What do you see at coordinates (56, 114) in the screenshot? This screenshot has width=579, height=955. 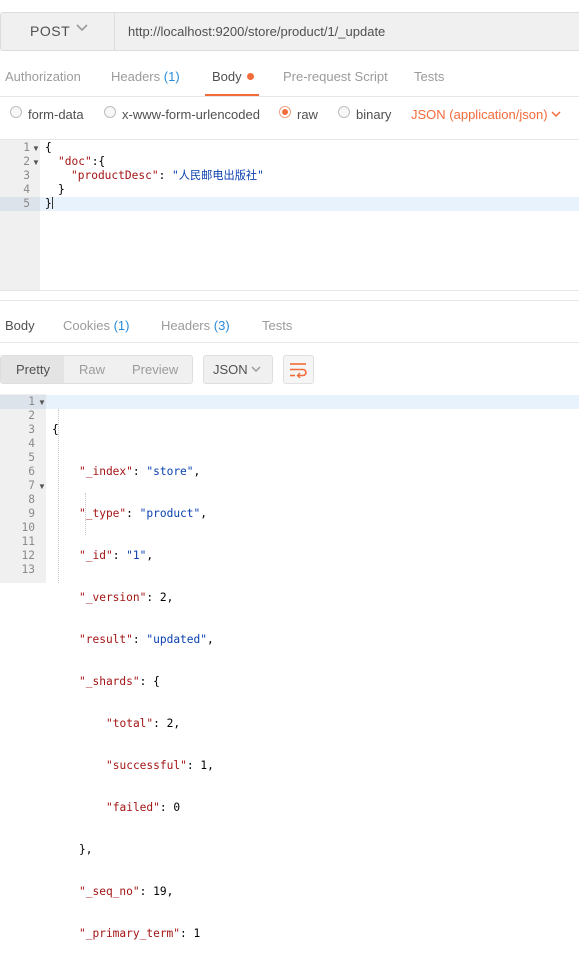 I see `form-data-label: form-data` at bounding box center [56, 114].